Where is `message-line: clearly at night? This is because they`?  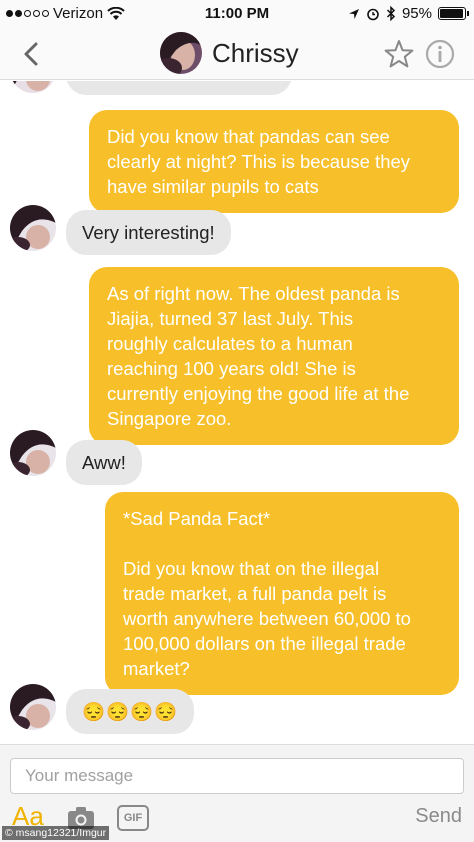 message-line: clearly at night? This is because they is located at coordinates (259, 161).